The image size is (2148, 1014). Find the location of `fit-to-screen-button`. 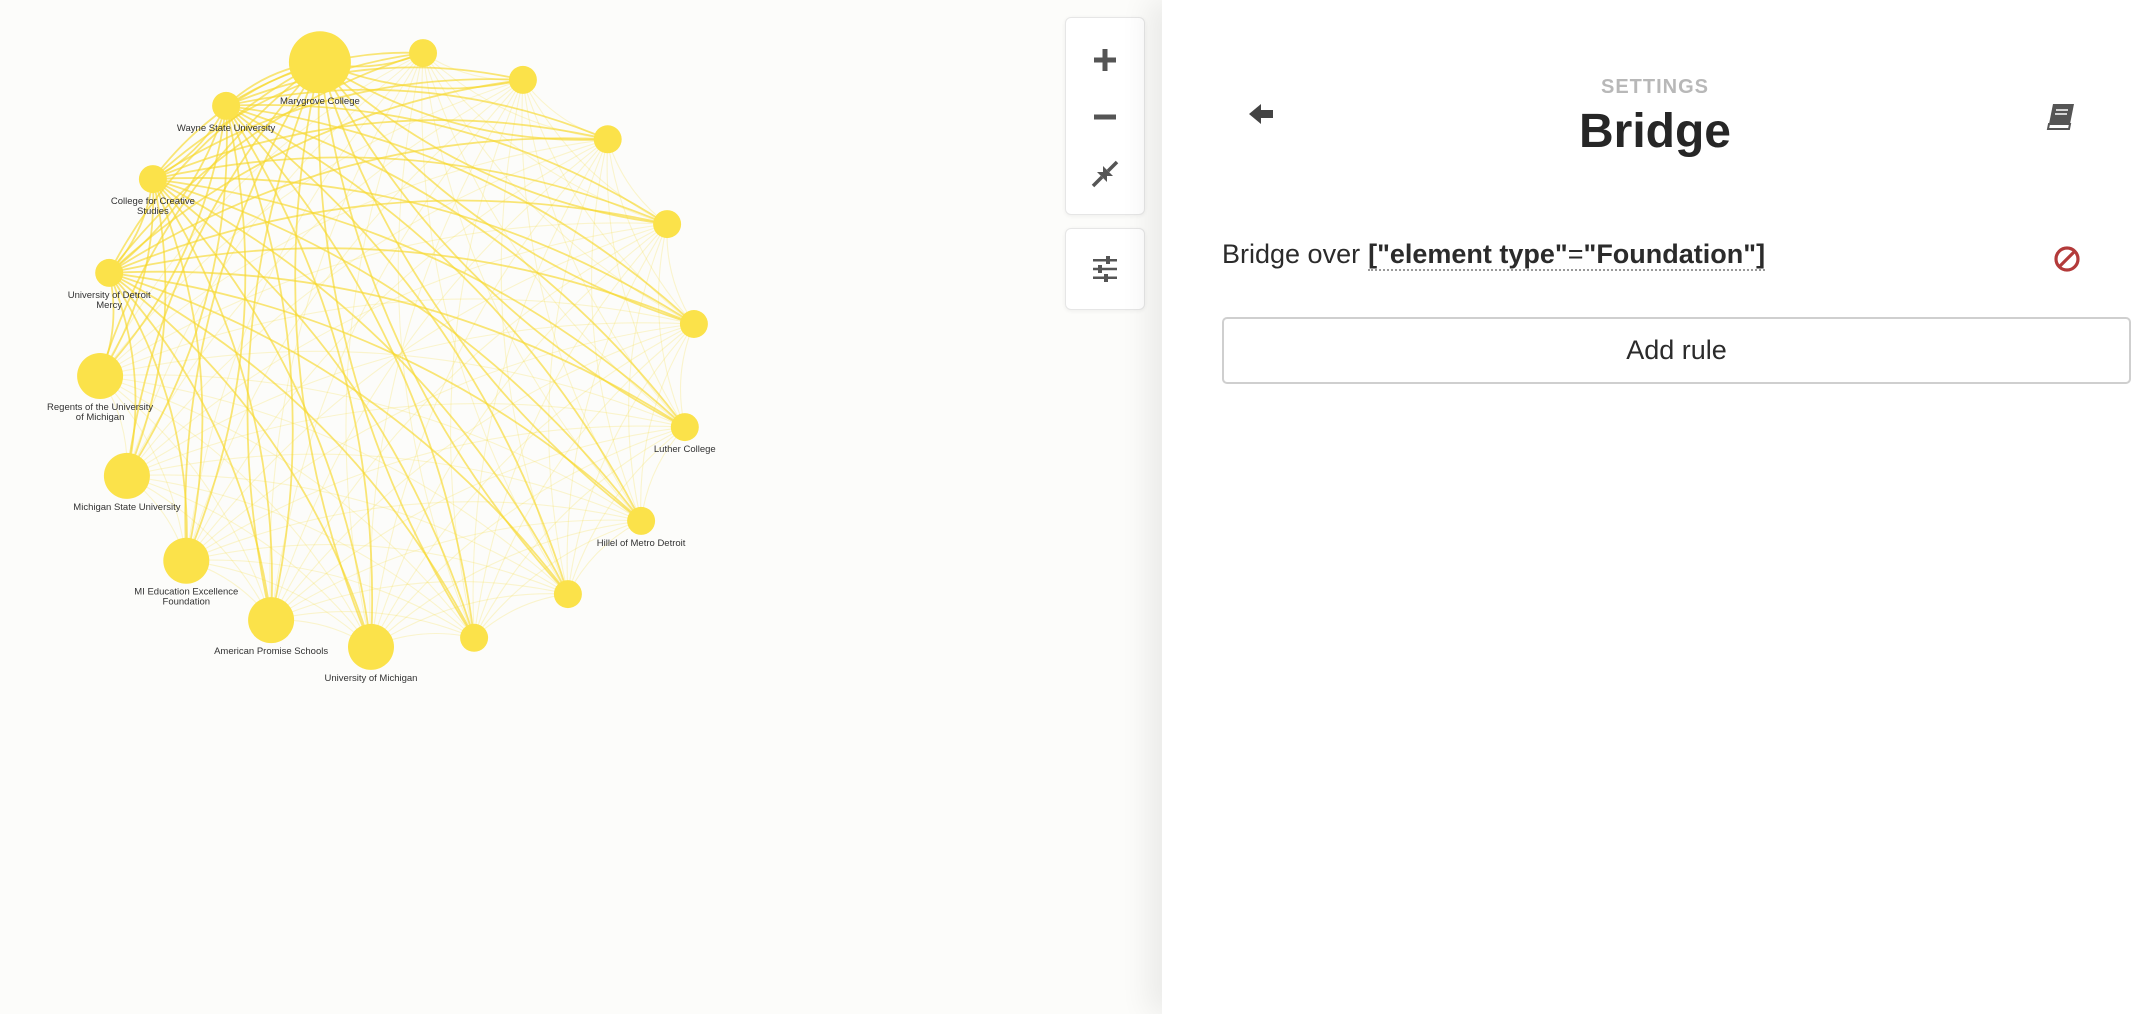

fit-to-screen-button is located at coordinates (1105, 174).